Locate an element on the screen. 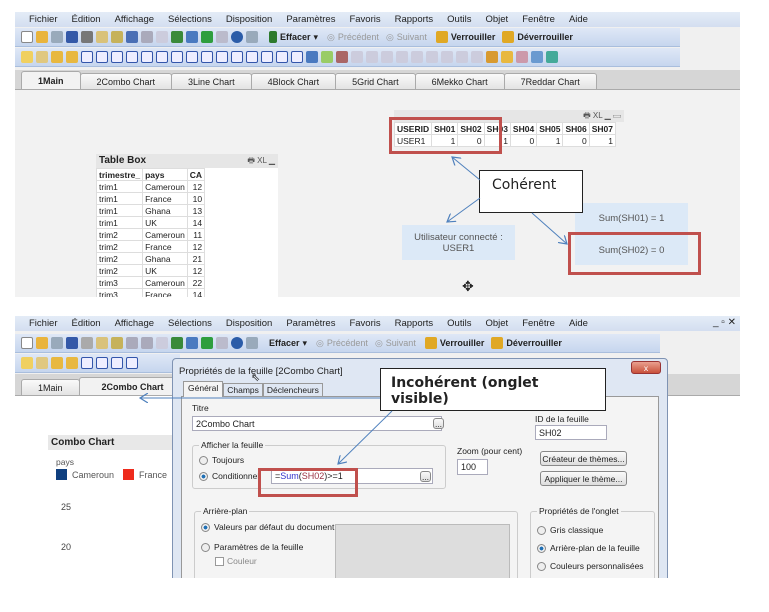  arrow-to-access-table is located at coordinates (466, 169).